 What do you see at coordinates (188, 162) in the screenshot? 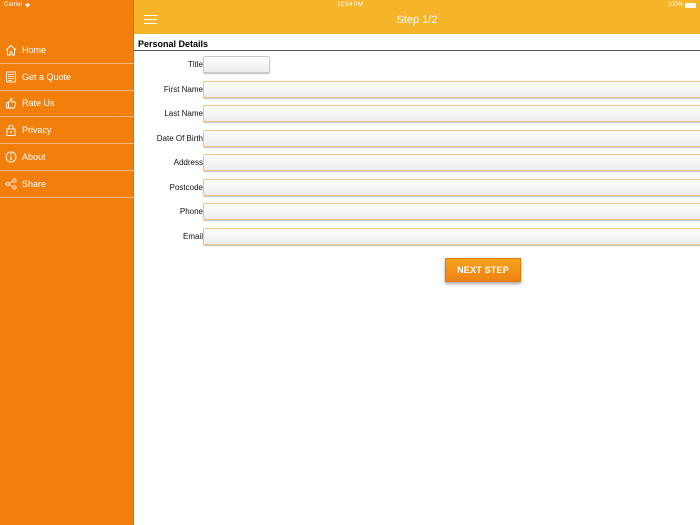
I see `address-label: Address` at bounding box center [188, 162].